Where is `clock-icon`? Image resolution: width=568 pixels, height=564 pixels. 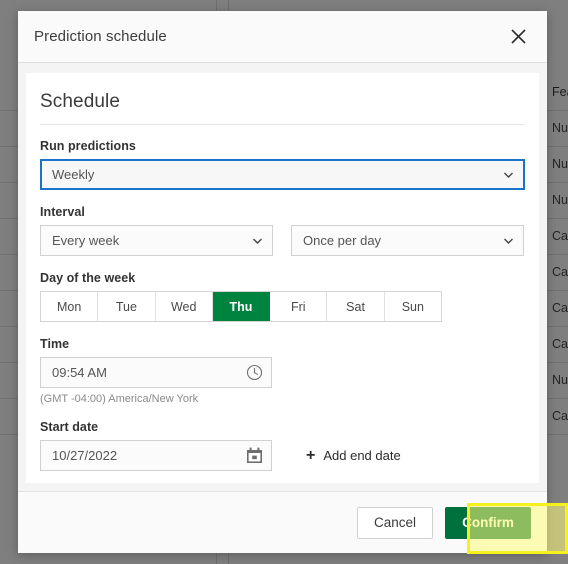
clock-icon is located at coordinates (254, 373).